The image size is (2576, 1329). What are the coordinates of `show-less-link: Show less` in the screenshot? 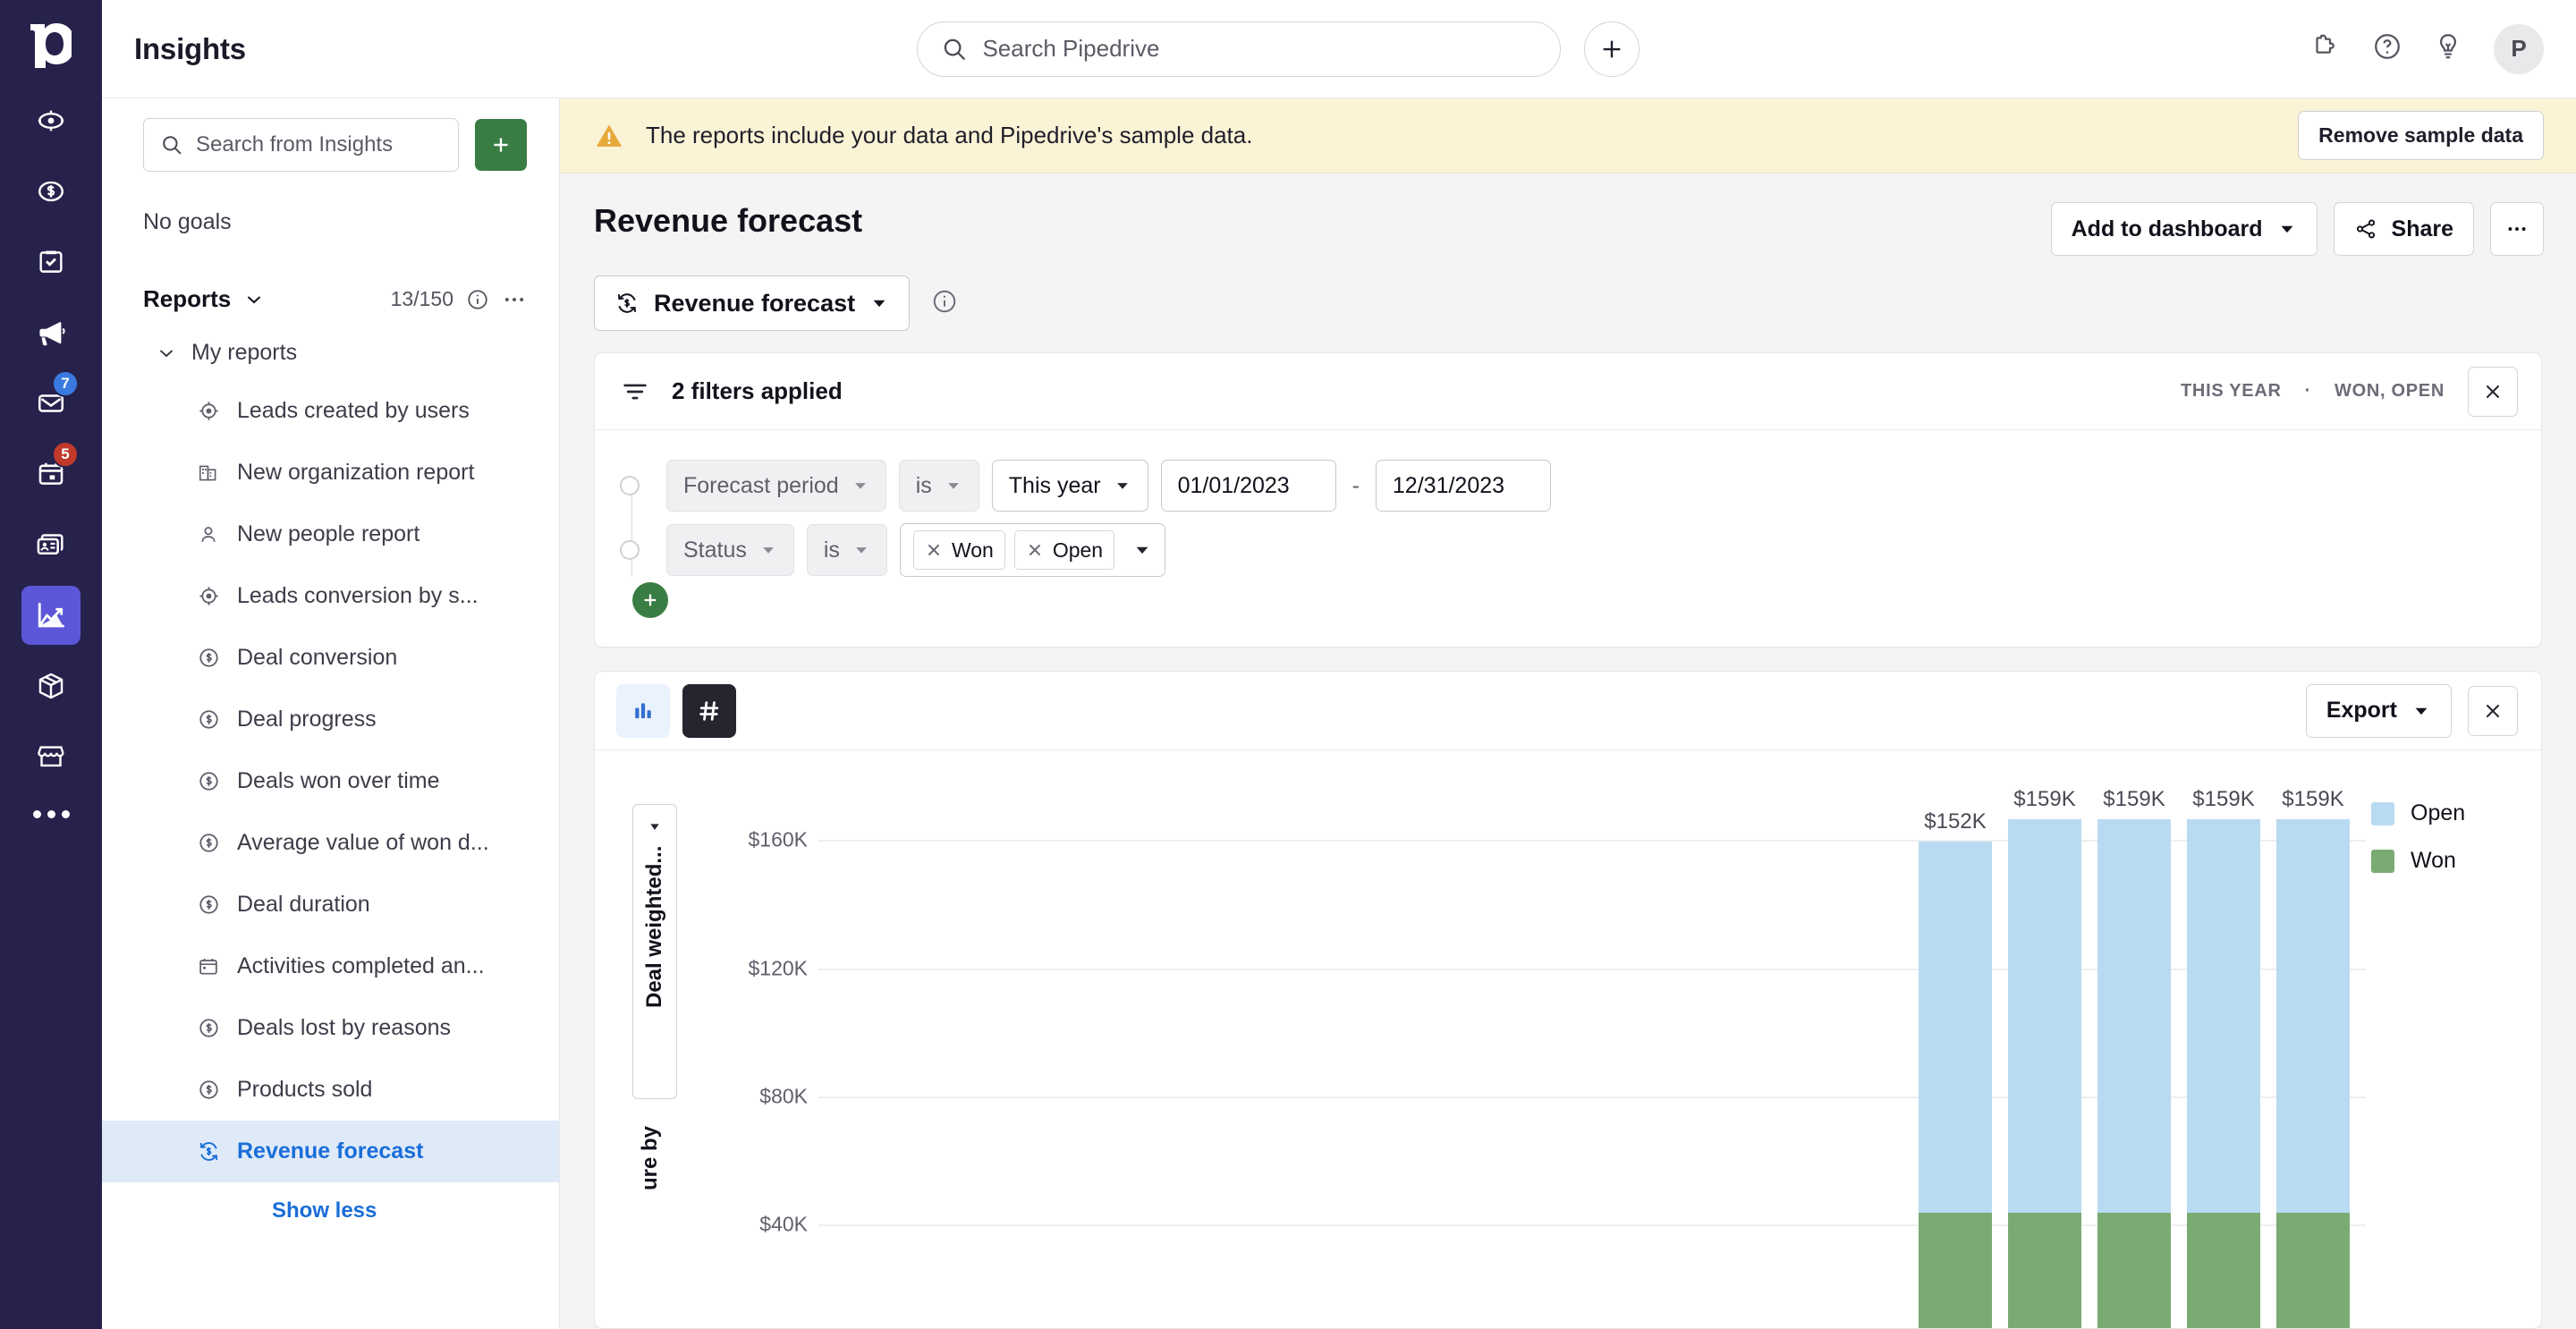 It's located at (330, 1210).